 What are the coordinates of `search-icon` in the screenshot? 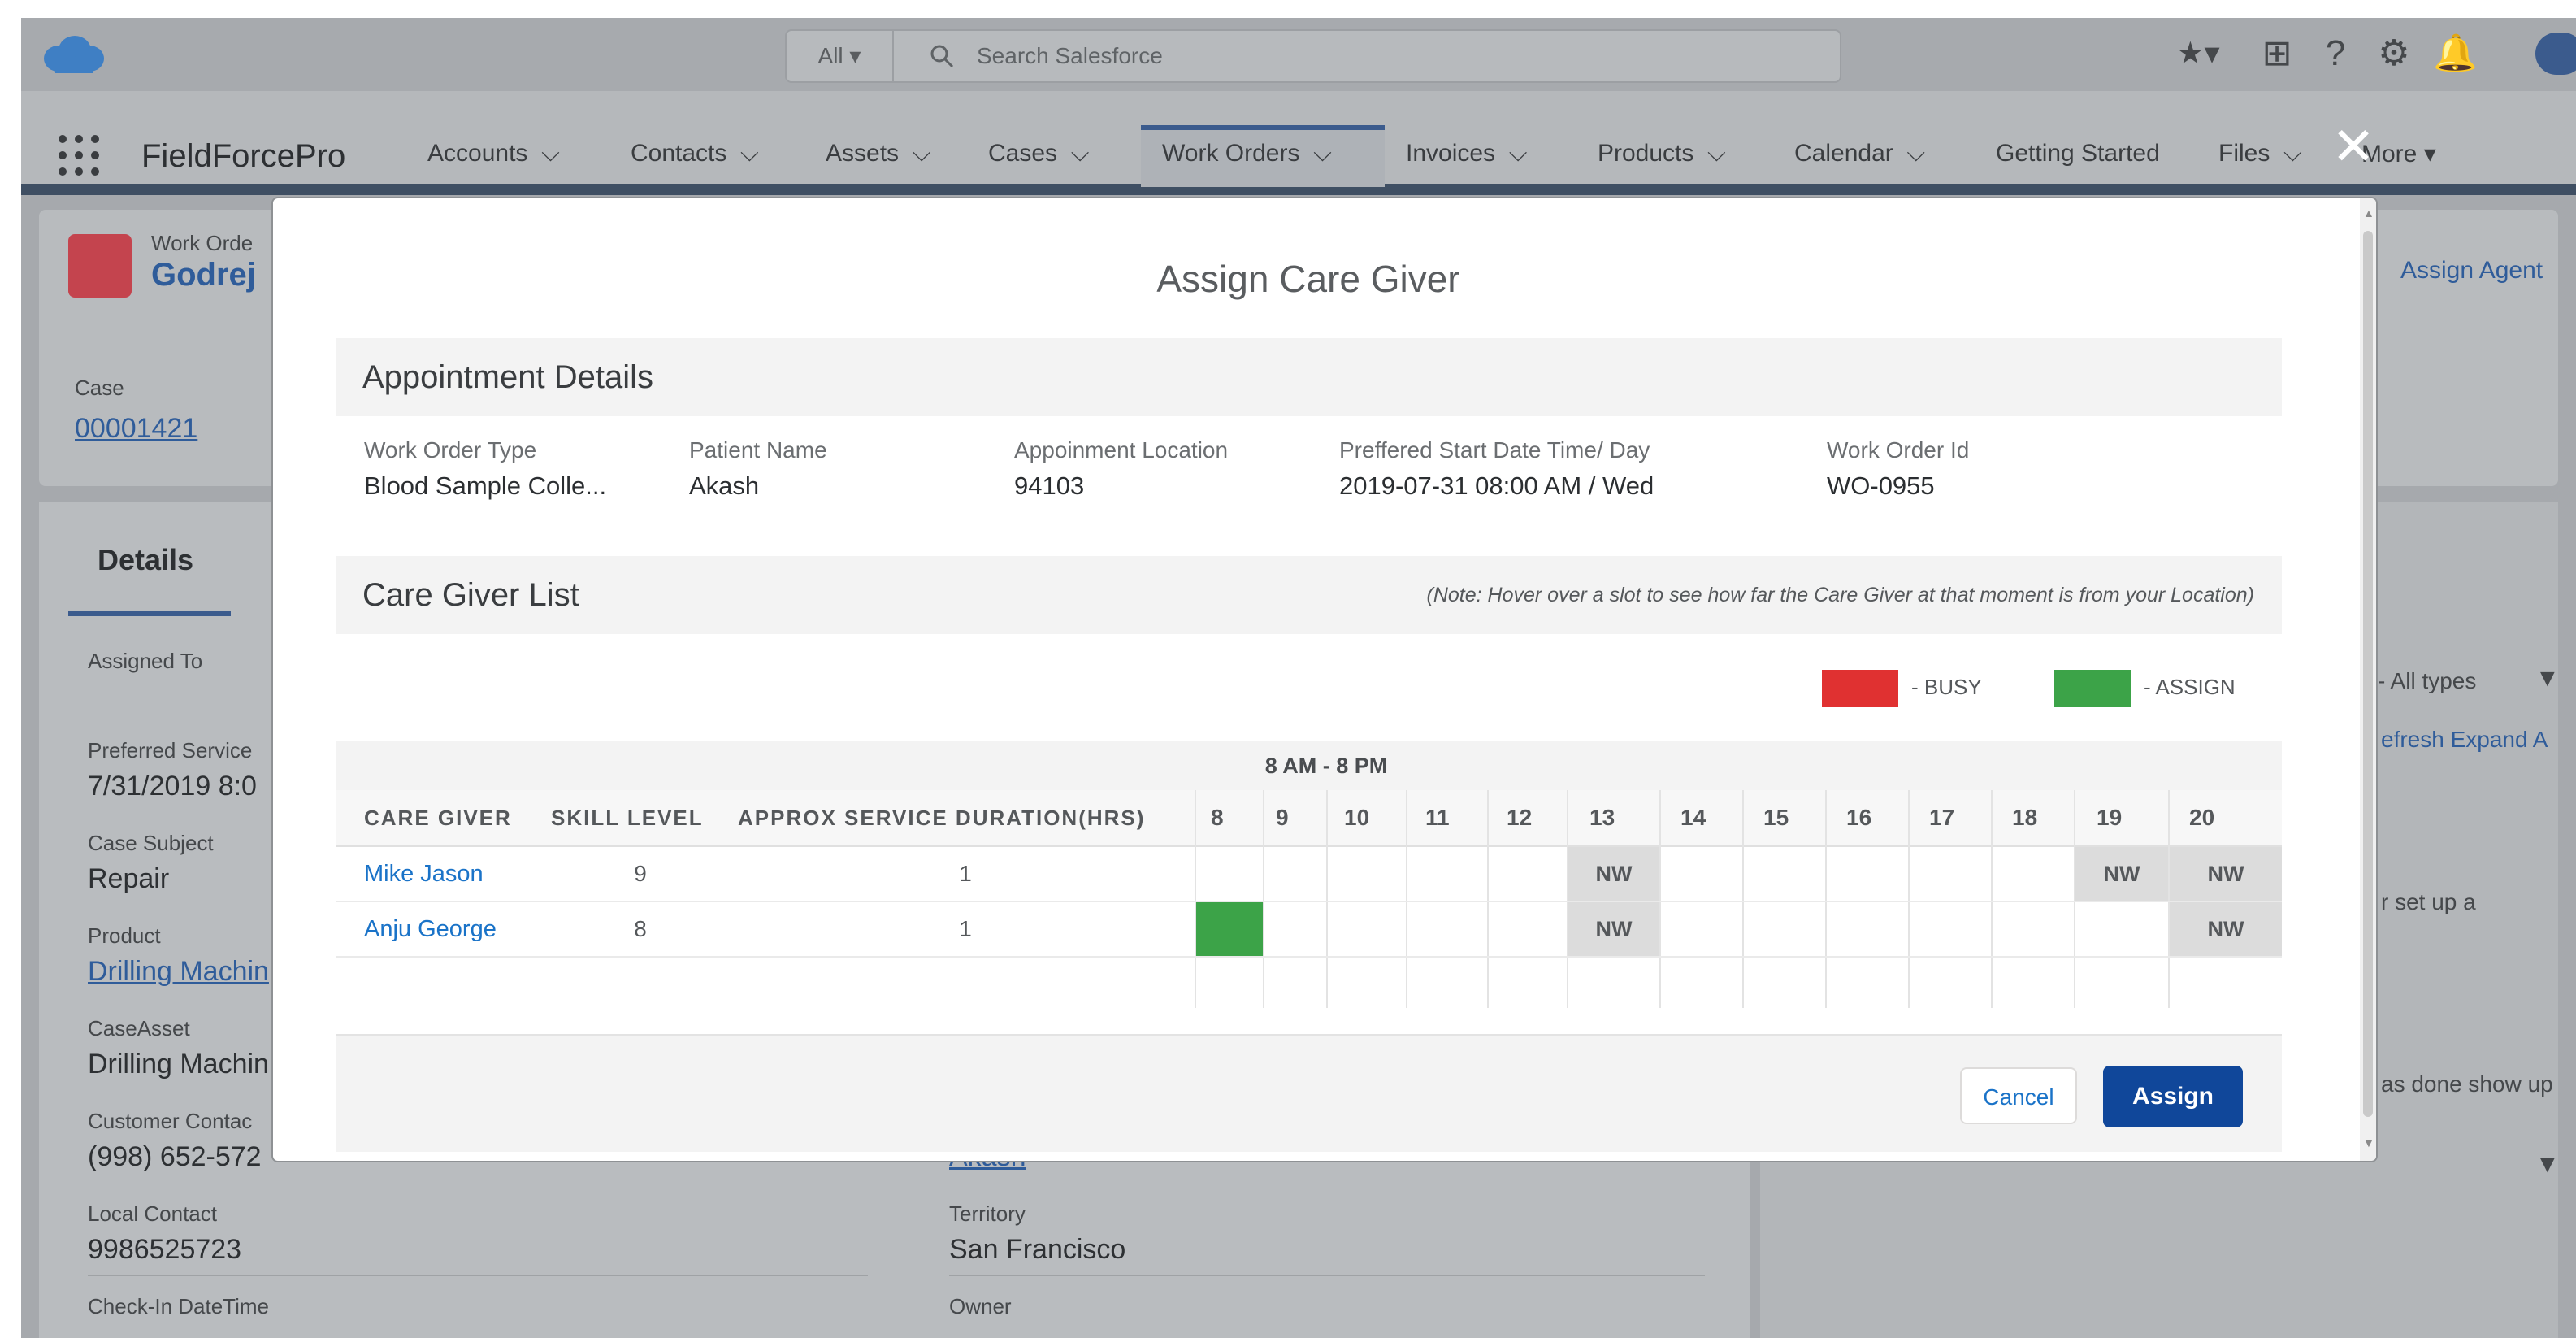 It's located at (942, 56).